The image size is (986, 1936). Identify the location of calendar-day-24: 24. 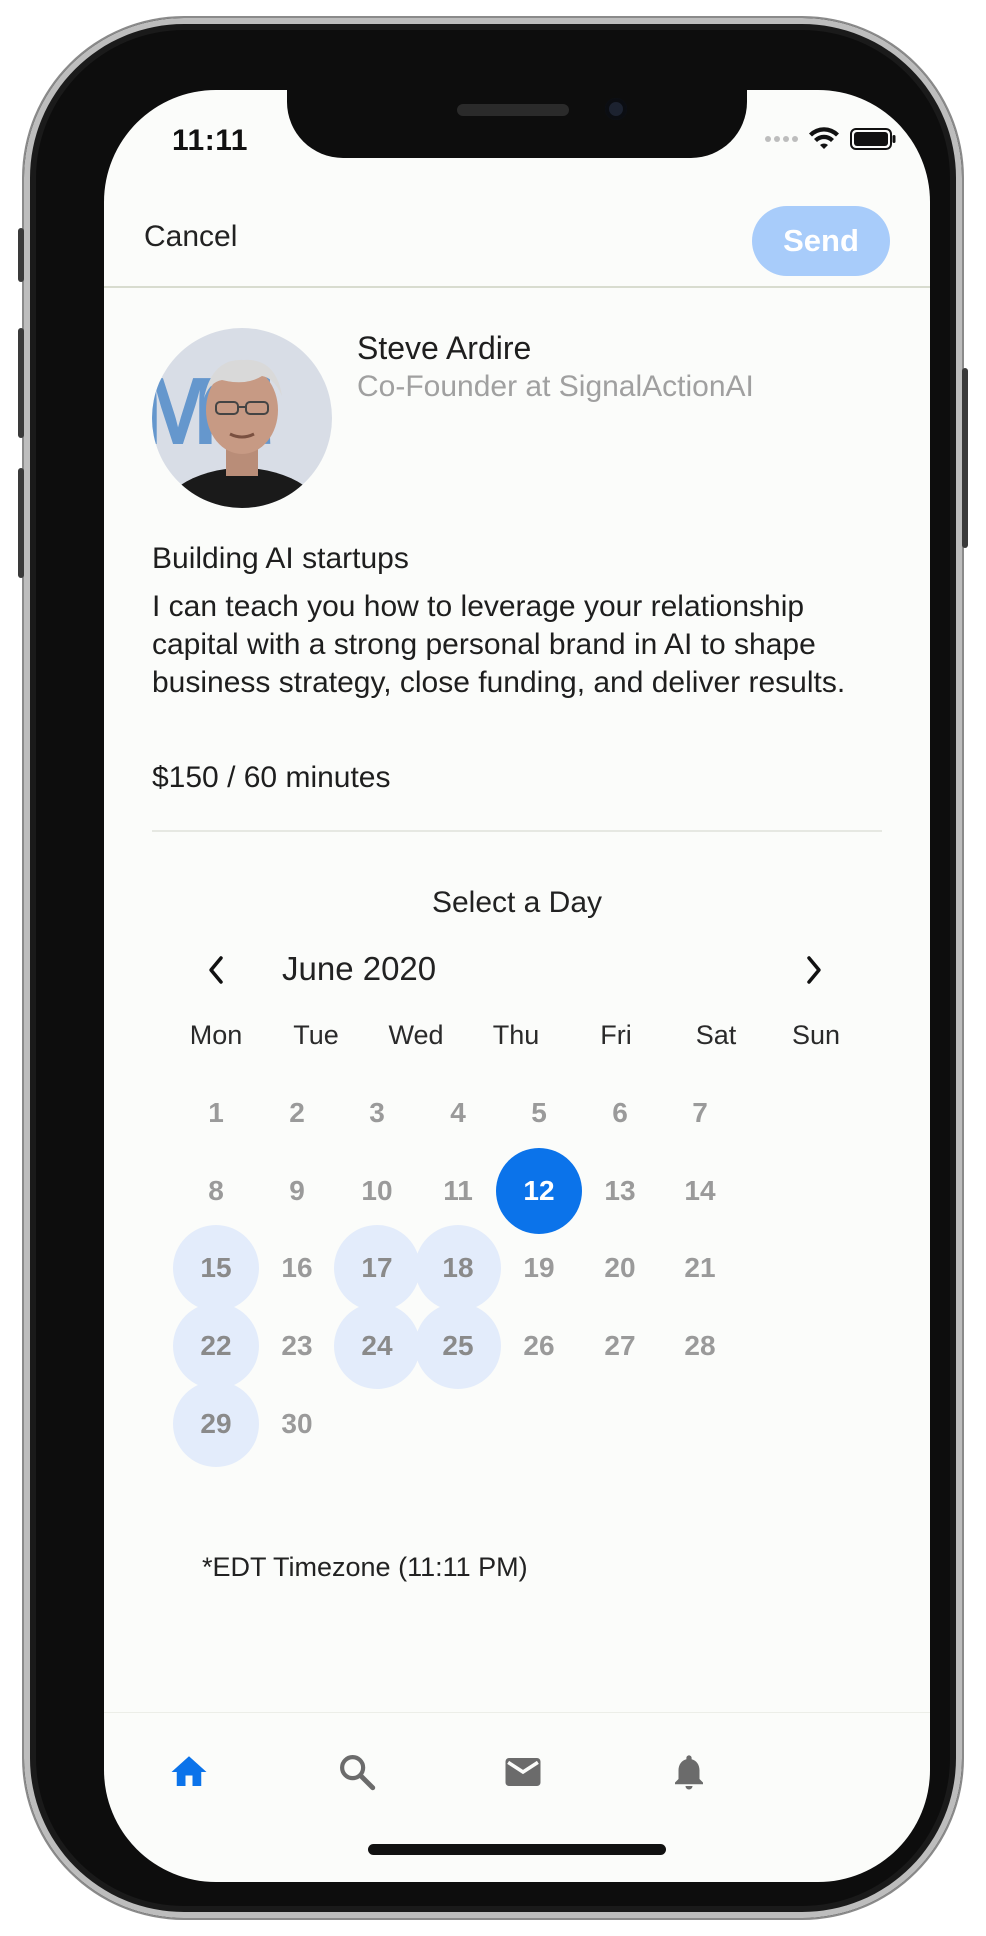
(377, 1346).